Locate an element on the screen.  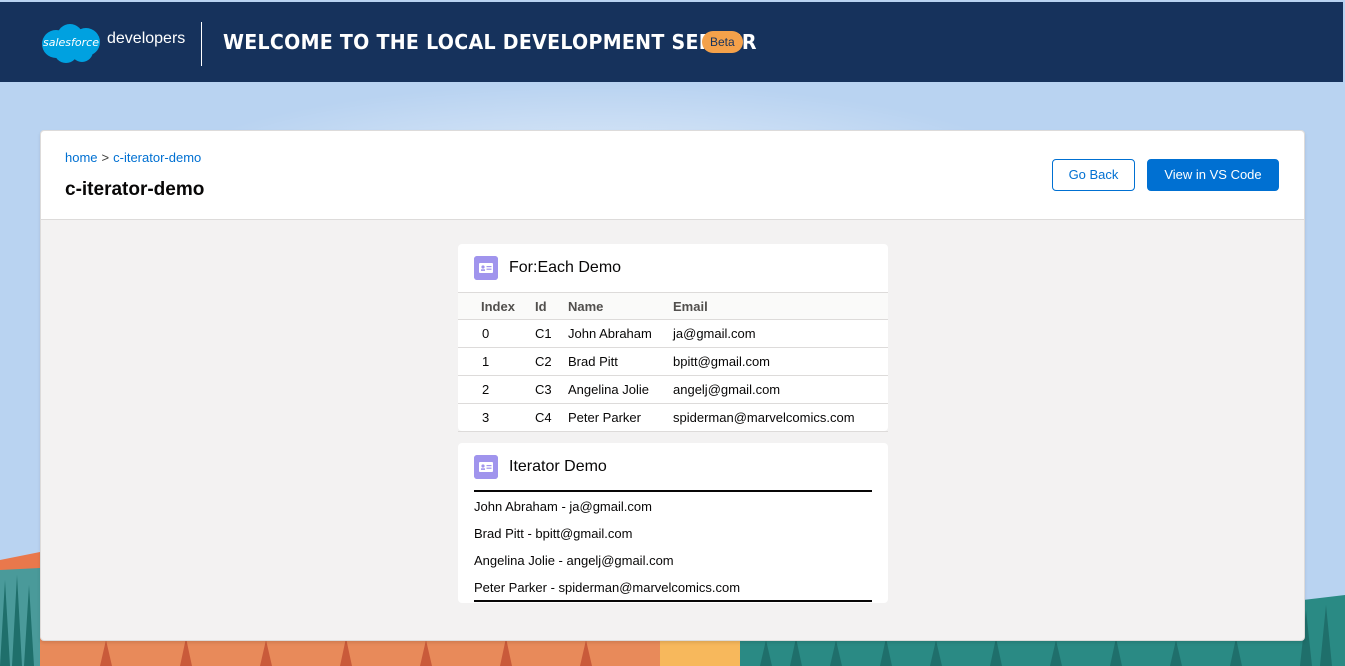
first-item-divider is located at coordinates (673, 491).